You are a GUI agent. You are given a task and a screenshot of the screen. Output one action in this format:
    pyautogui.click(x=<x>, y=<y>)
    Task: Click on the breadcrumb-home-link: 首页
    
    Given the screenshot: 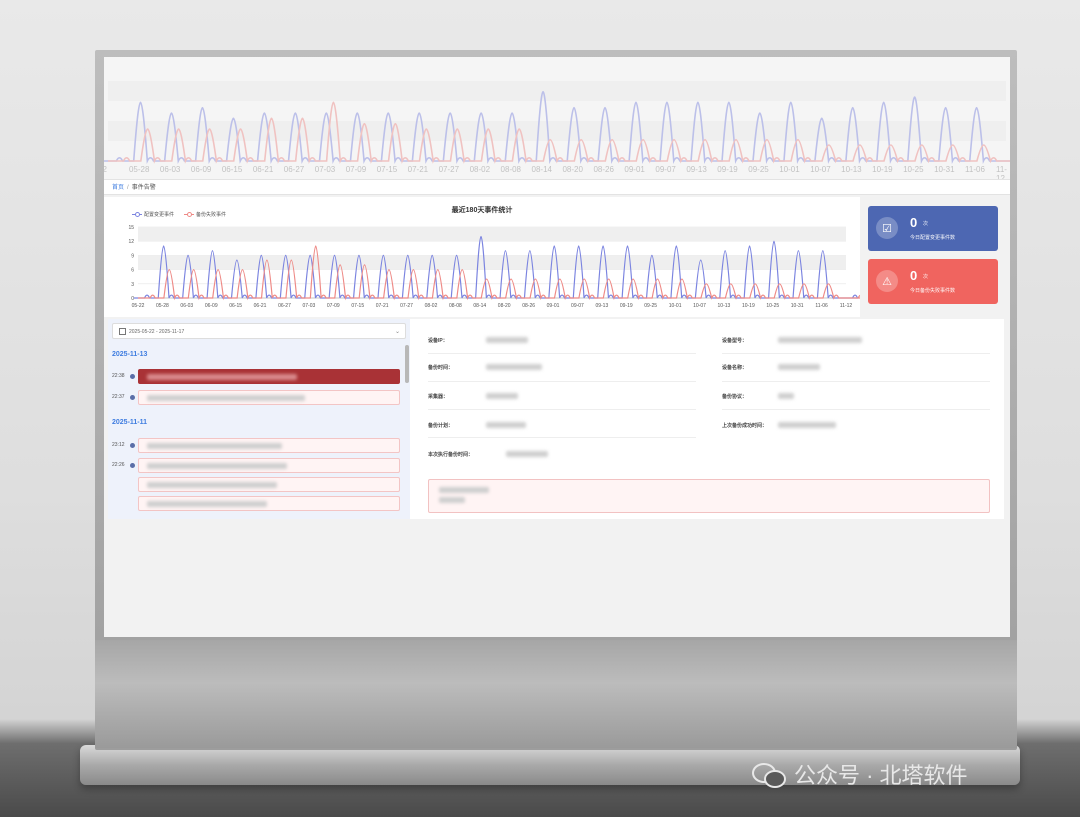 What is the action you would take?
    pyautogui.click(x=118, y=188)
    